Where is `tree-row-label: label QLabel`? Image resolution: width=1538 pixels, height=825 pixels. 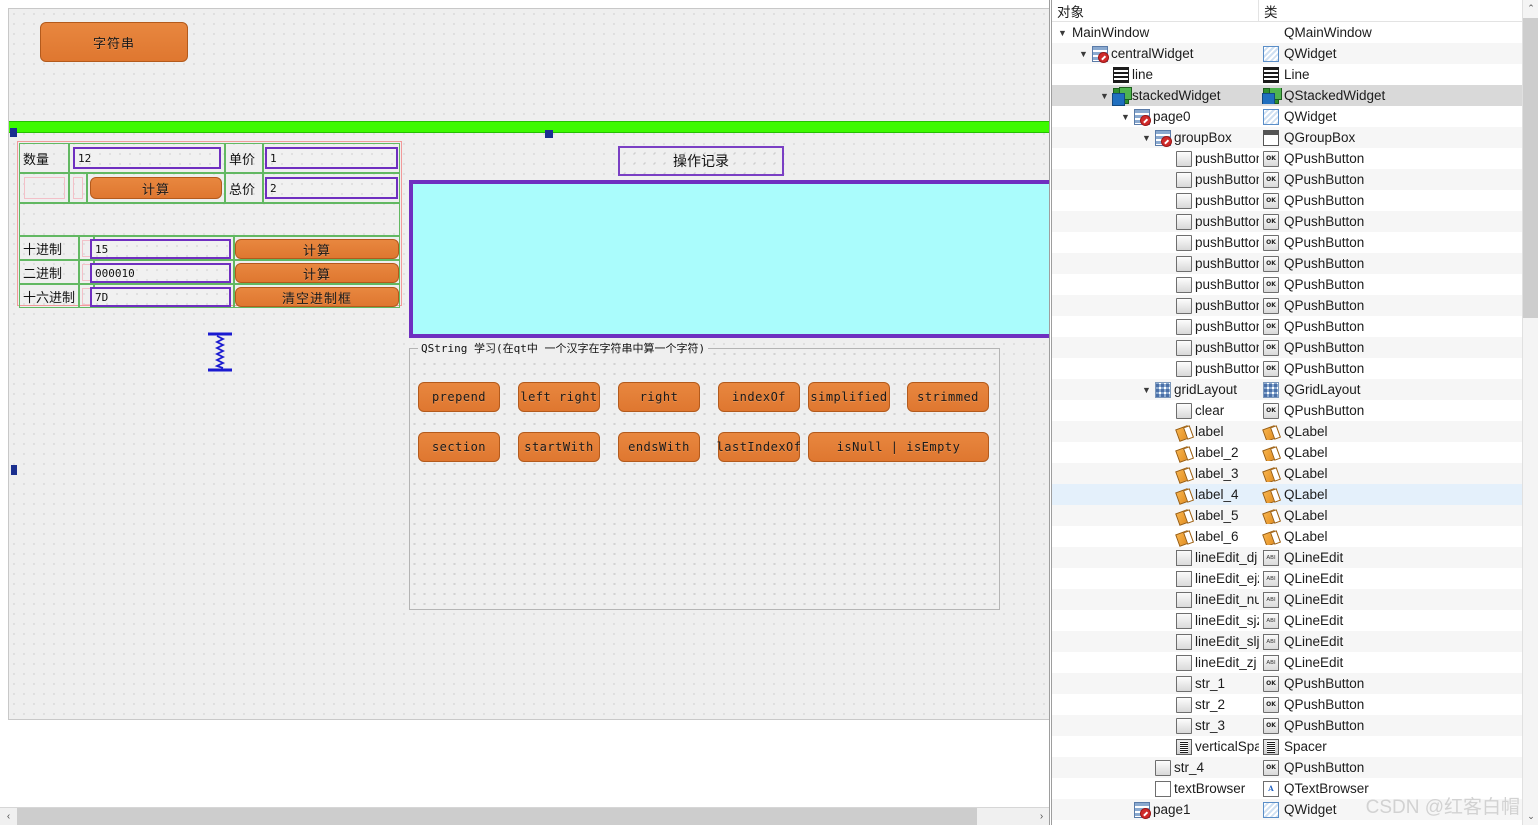
tree-row-label: label QLabel is located at coordinates (1295, 431).